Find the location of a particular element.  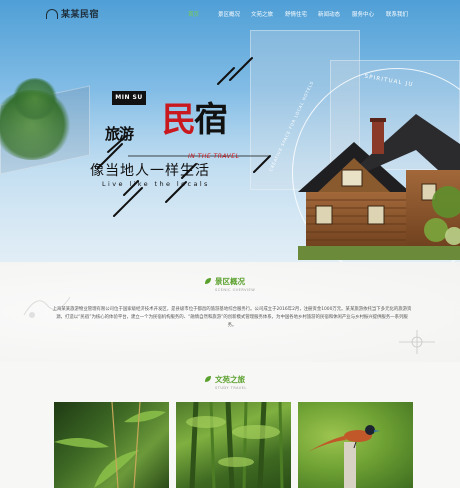

hero-title-black: 宿 is located at coordinates (211, 120).